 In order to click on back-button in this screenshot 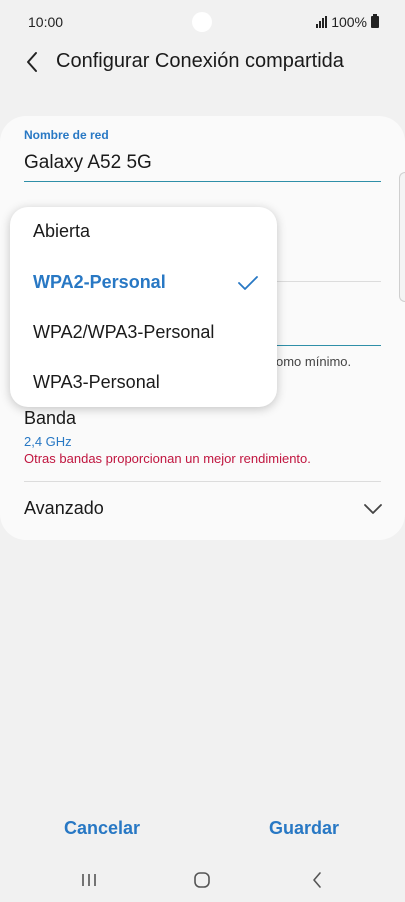, I will do `click(32, 62)`.